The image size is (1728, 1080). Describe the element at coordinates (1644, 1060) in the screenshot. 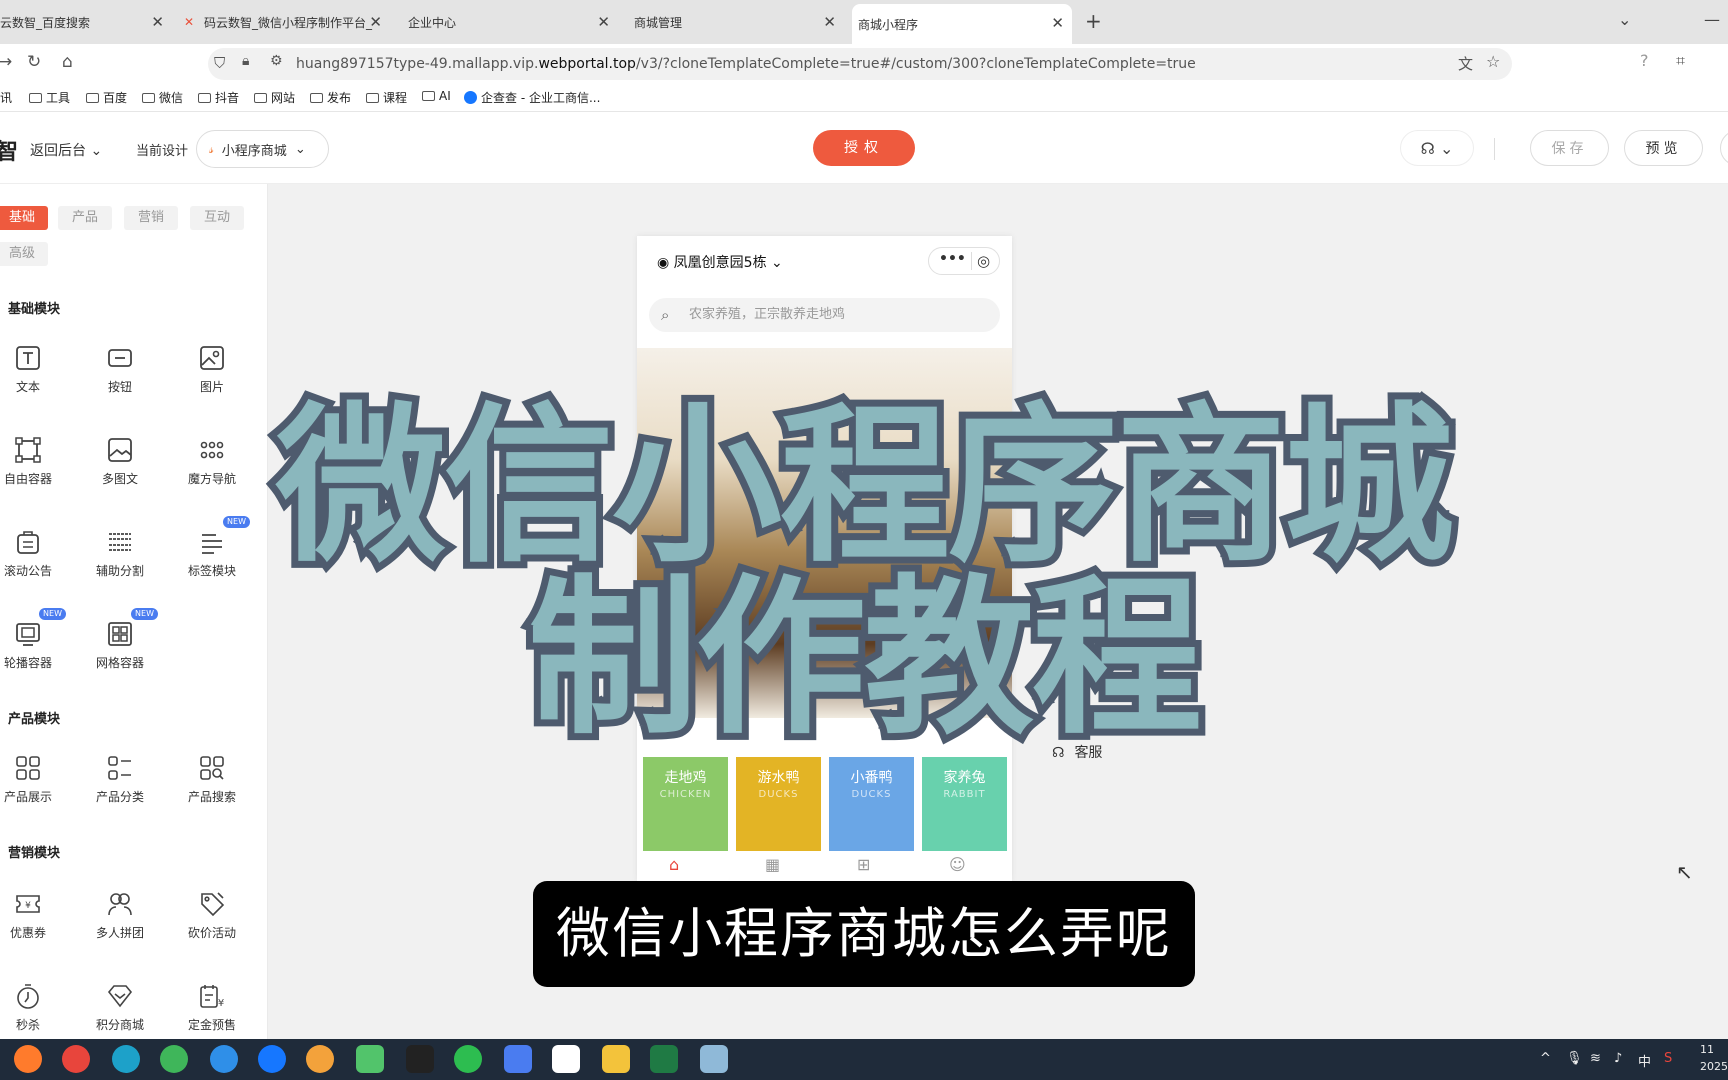

I see `ime-indicator: 中` at that location.